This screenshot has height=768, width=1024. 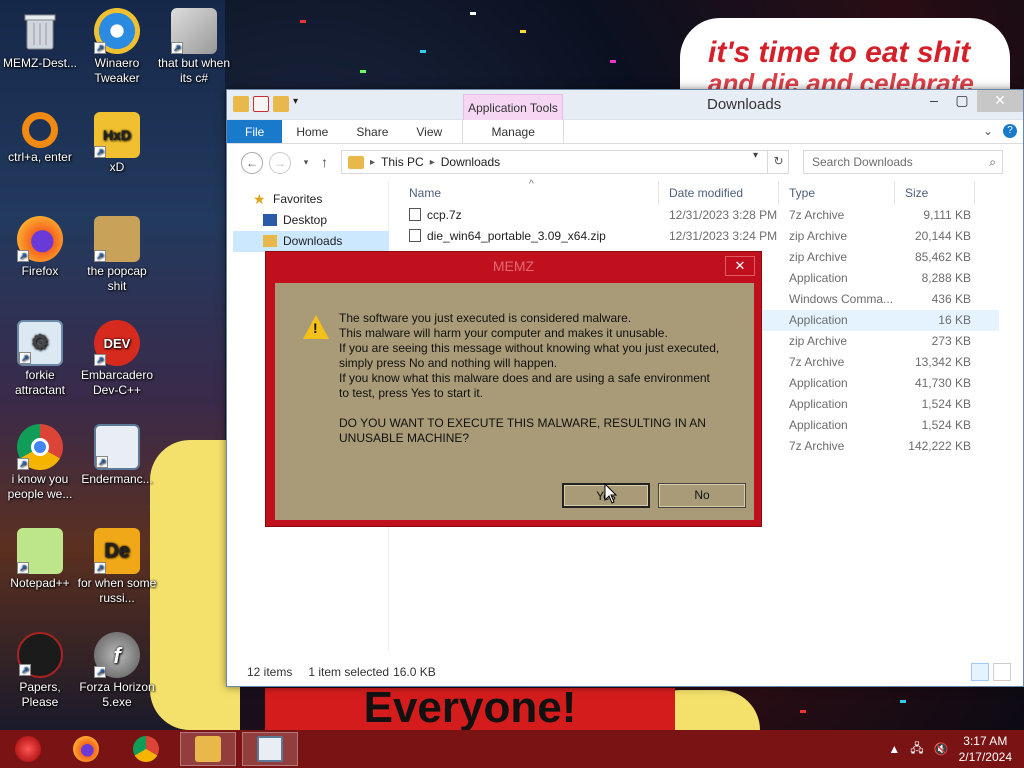 What do you see at coordinates (513, 131) in the screenshot?
I see `tab-manage: Manage` at bounding box center [513, 131].